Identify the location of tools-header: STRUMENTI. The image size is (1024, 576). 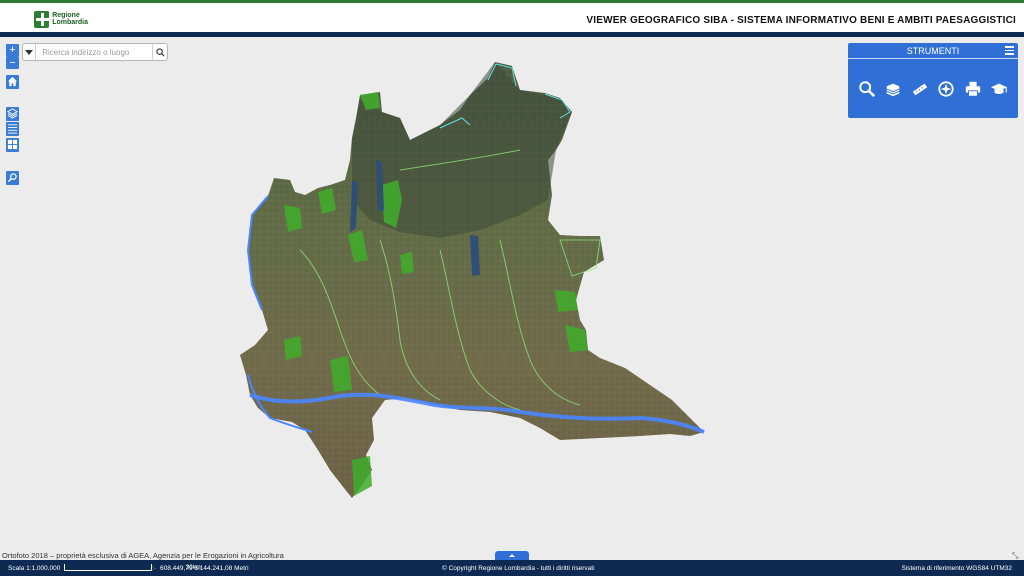
(933, 51).